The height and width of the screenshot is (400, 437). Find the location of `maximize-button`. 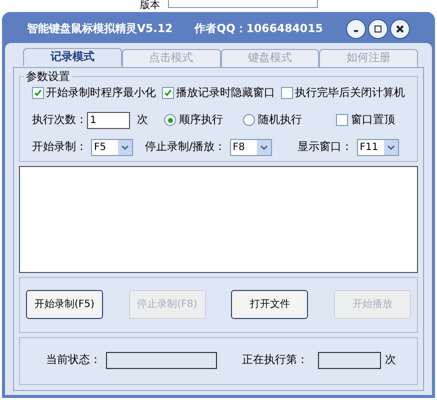

maximize-button is located at coordinates (378, 29).